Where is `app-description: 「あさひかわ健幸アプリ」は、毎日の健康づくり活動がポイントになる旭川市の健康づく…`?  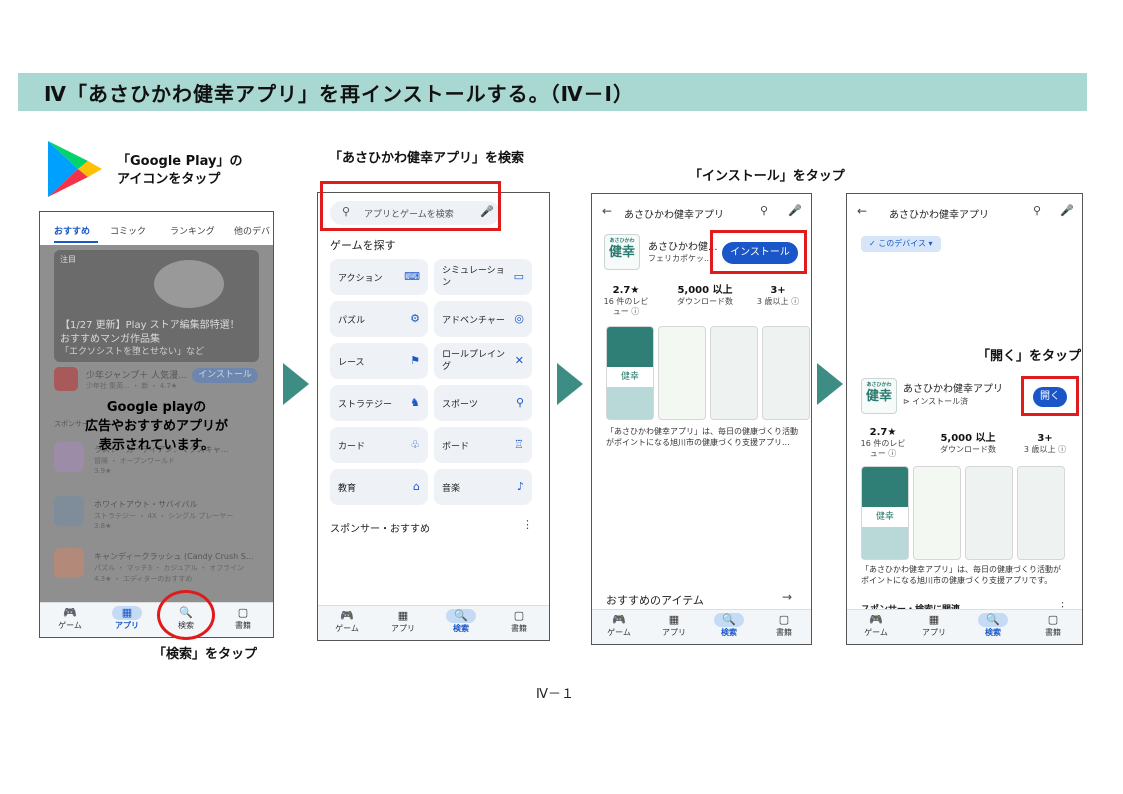 app-description: 「あさひかわ健幸アプリ」は、毎日の健康づくり活動がポイントになる旭川市の健康づく… is located at coordinates (961, 575).